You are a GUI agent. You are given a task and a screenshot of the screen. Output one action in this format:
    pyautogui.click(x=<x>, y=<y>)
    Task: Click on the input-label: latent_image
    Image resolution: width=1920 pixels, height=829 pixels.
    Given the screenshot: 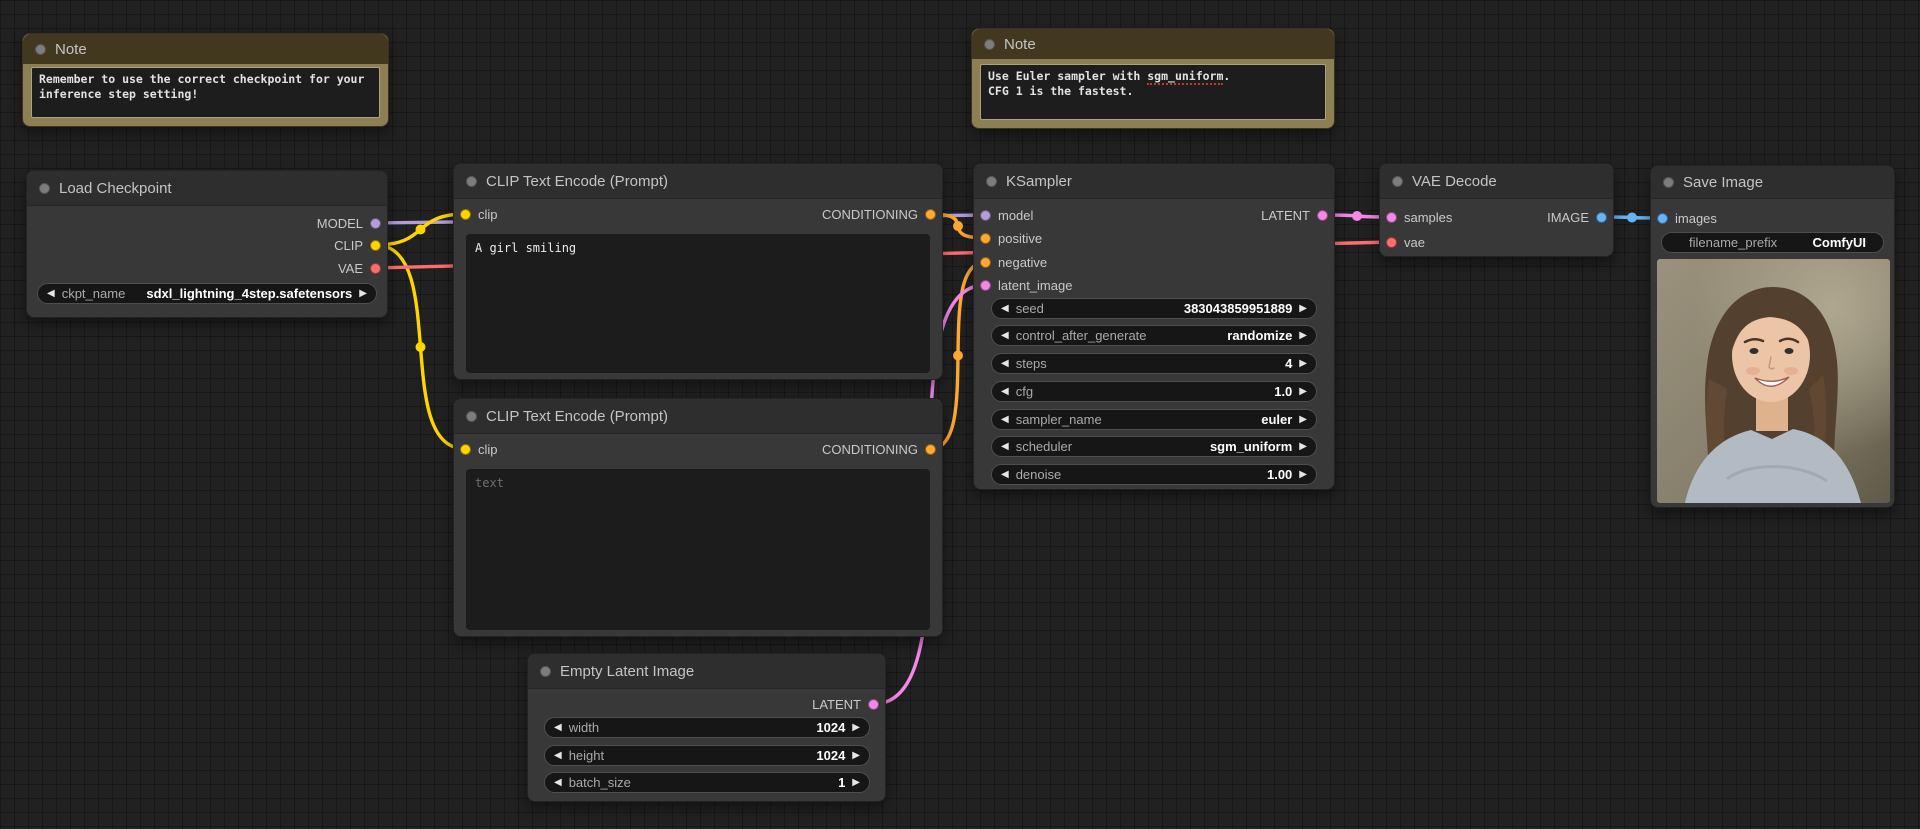 What is the action you would take?
    pyautogui.click(x=1035, y=285)
    